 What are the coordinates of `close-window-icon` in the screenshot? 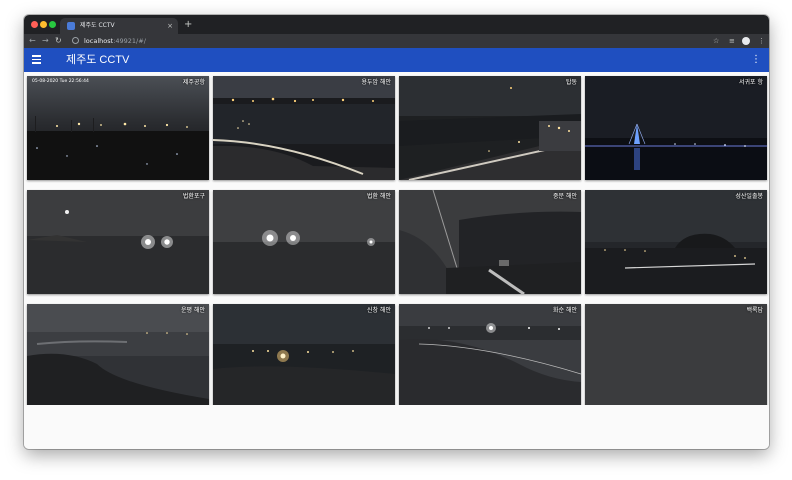 It's located at (34, 24).